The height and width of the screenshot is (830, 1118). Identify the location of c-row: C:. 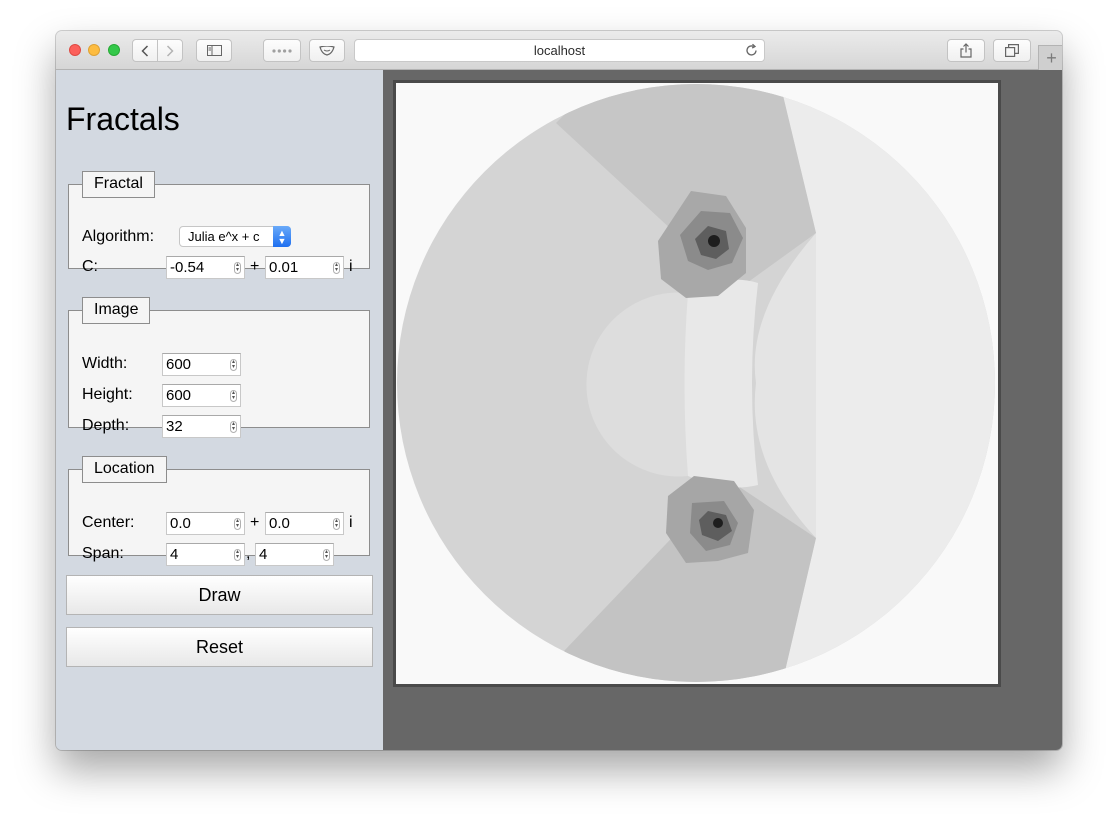
(90, 267).